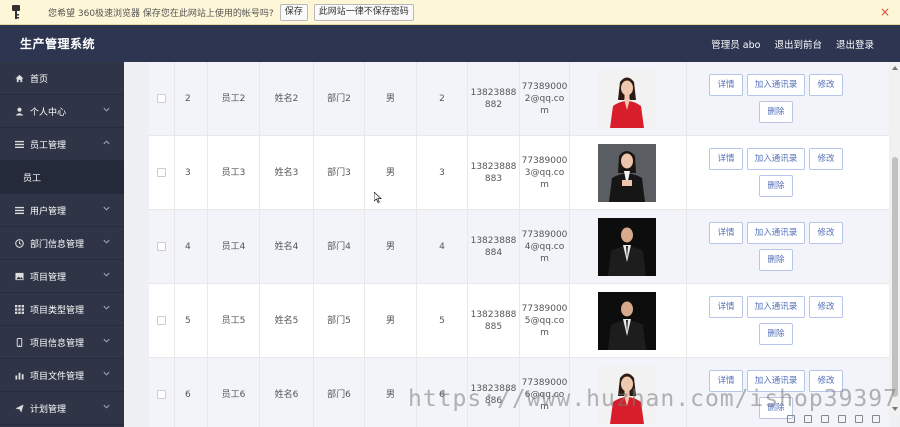 Image resolution: width=900 pixels, height=427 pixels. I want to click on dept-text: 部门4, so click(339, 246).